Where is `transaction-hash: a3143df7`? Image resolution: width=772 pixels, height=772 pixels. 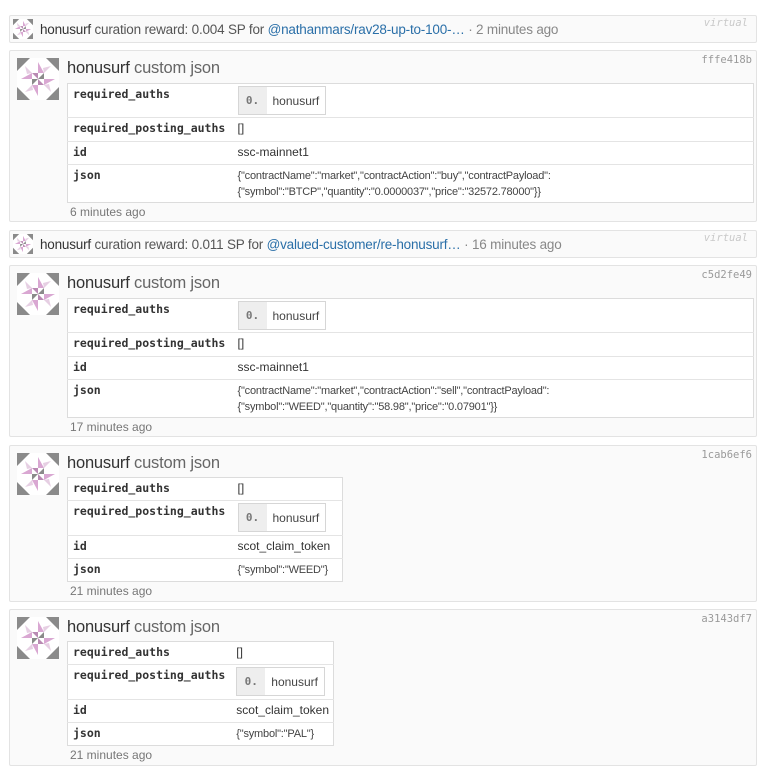
transaction-hash: a3143df7 is located at coordinates (726, 619).